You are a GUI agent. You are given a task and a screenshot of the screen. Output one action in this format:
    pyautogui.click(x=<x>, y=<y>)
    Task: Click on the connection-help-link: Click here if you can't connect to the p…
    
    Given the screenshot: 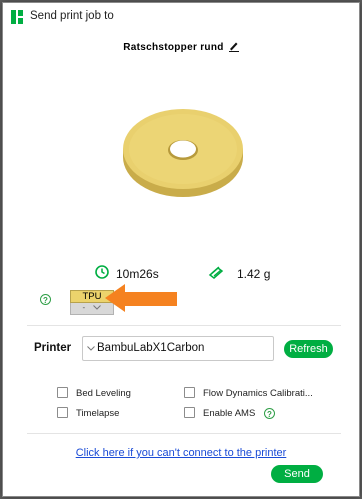 What is the action you would take?
    pyautogui.click(x=181, y=453)
    